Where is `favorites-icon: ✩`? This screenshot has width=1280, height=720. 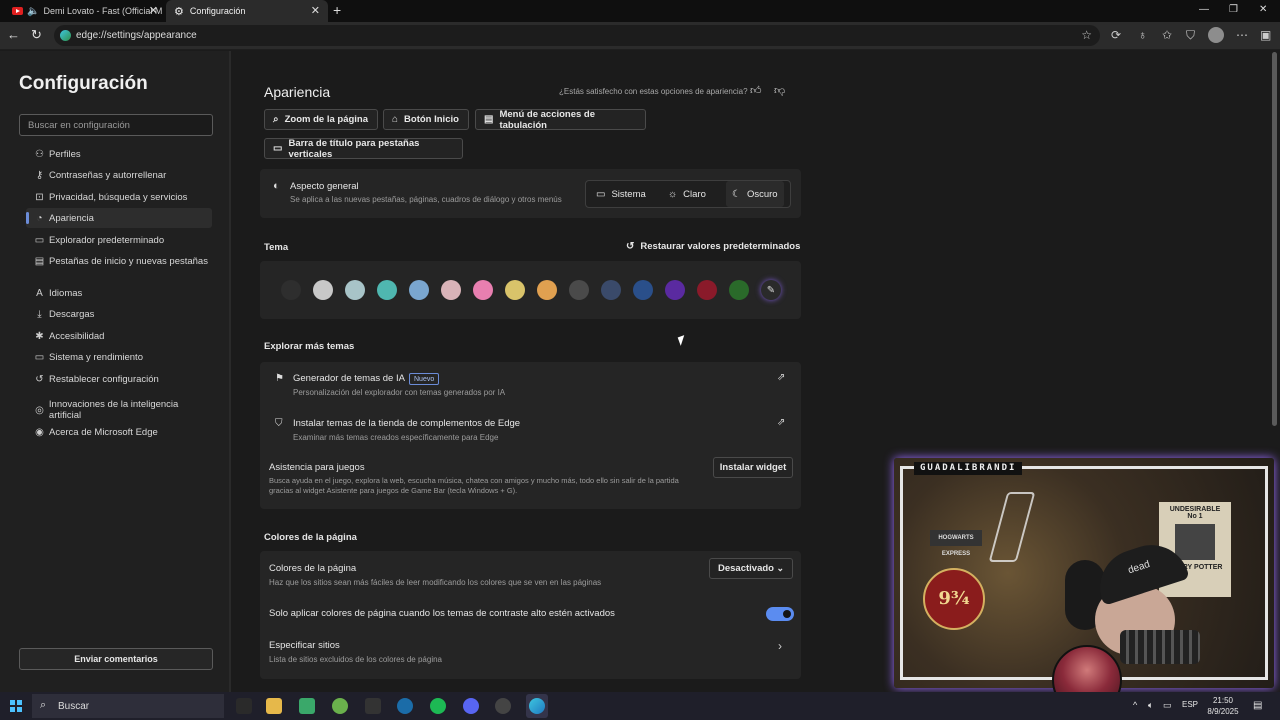 favorites-icon: ✩ is located at coordinates (1167, 35).